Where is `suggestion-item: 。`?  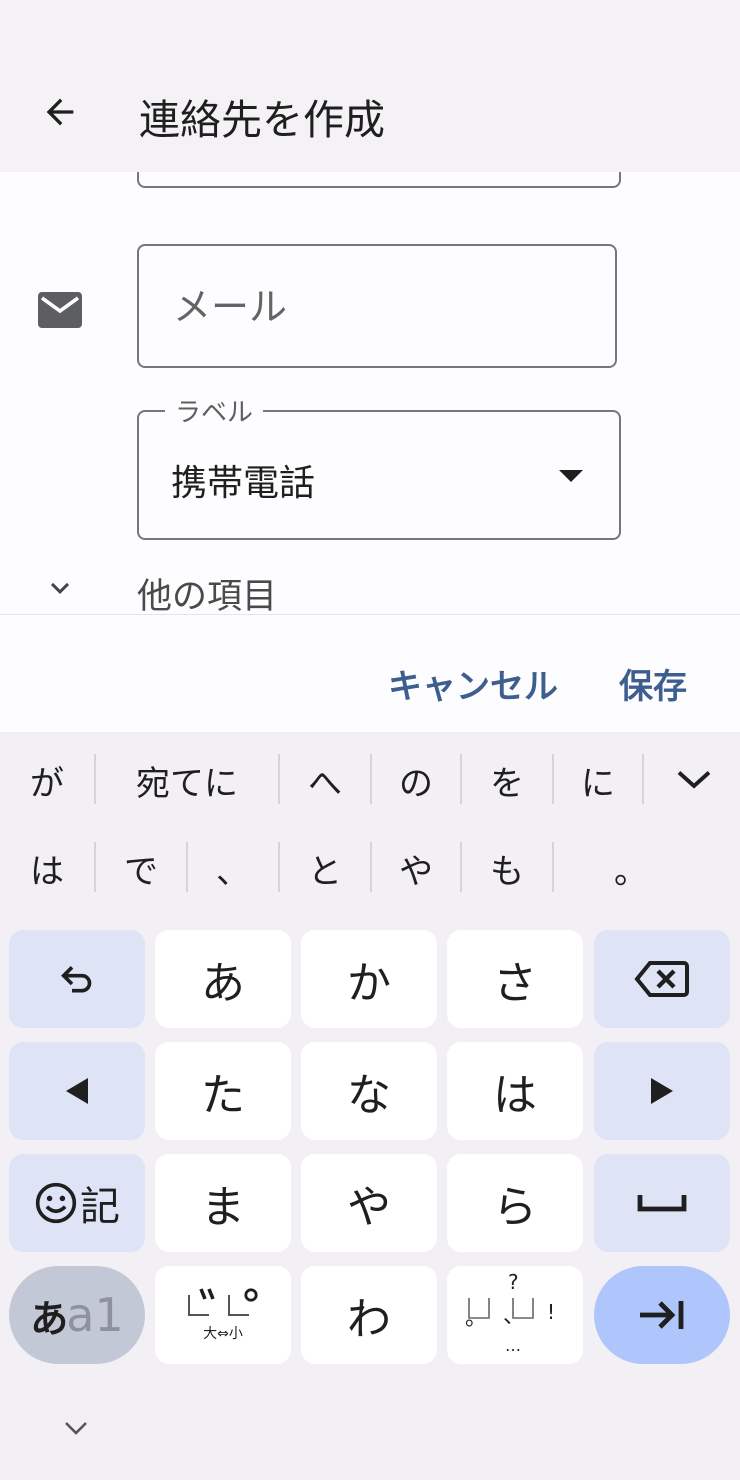 suggestion-item: 。 is located at coordinates (631, 868).